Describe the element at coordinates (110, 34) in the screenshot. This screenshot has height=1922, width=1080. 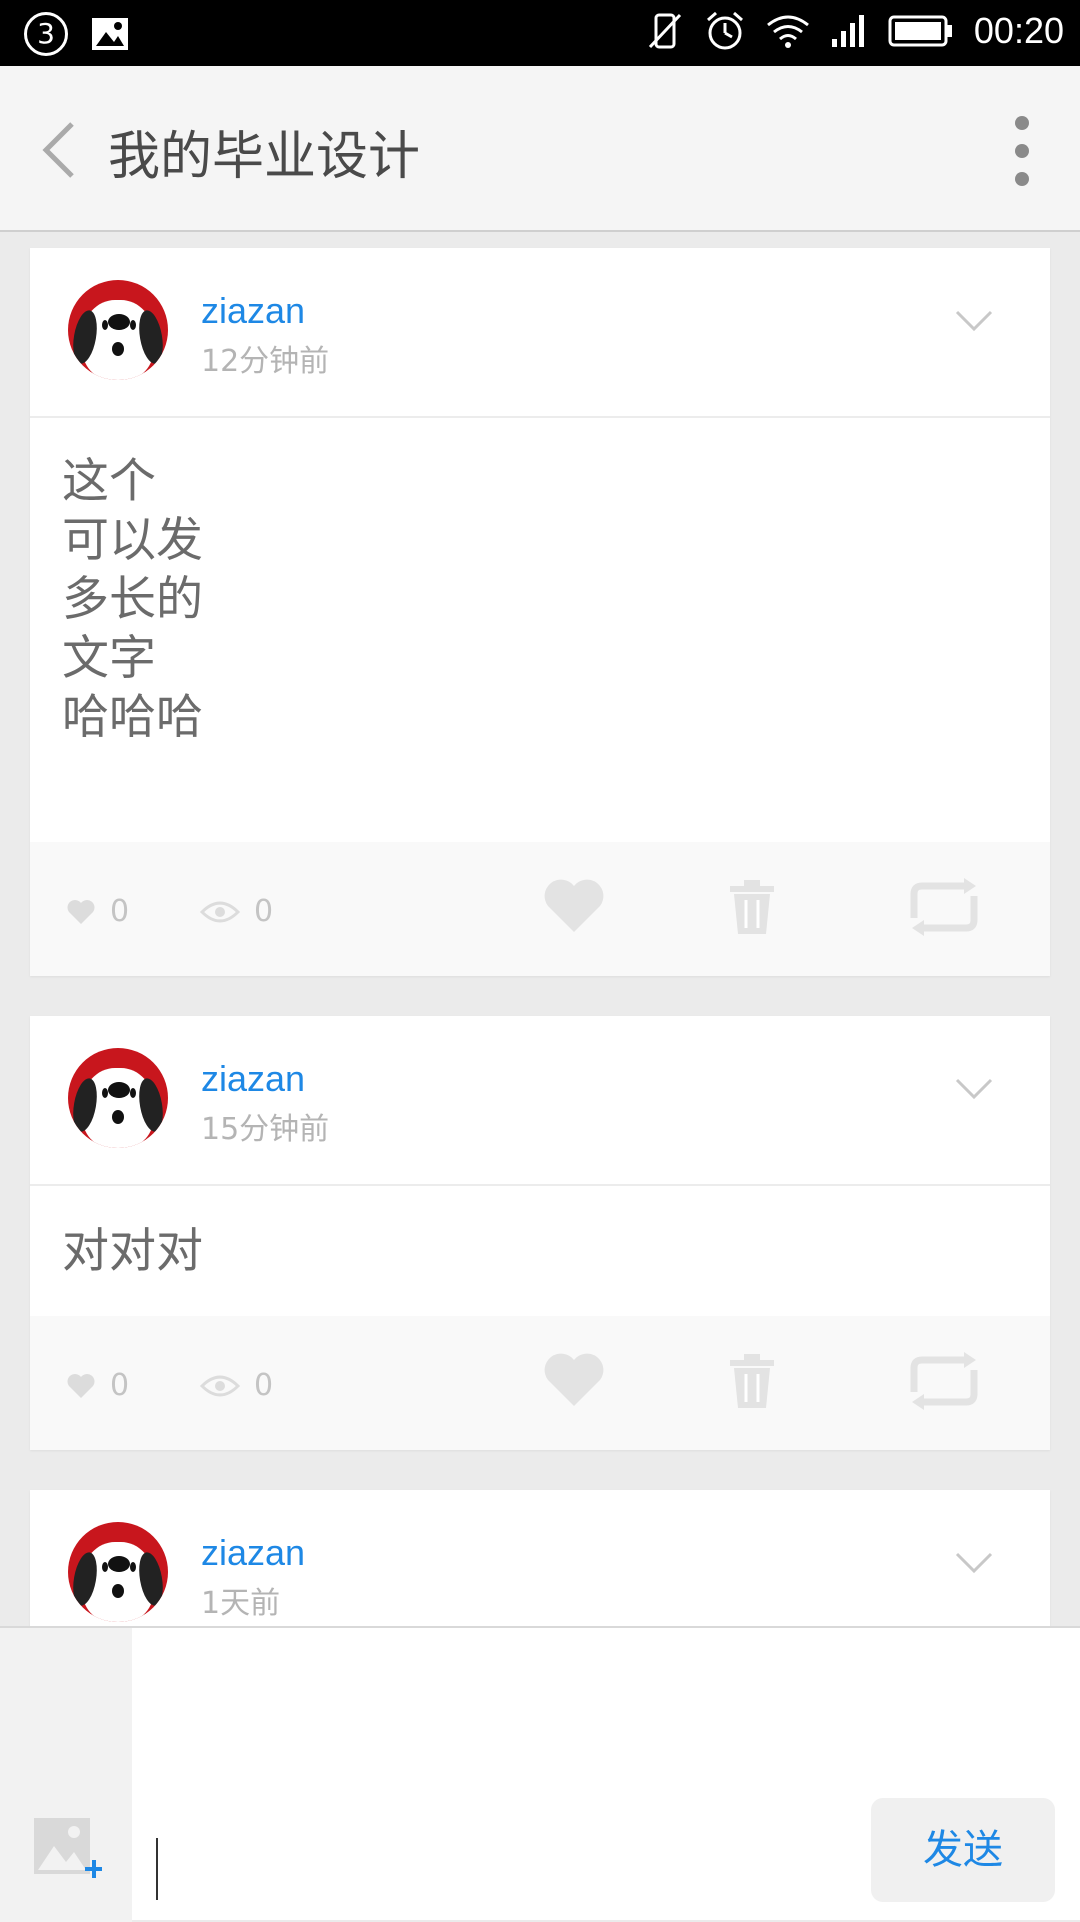
I see `image-icon` at that location.